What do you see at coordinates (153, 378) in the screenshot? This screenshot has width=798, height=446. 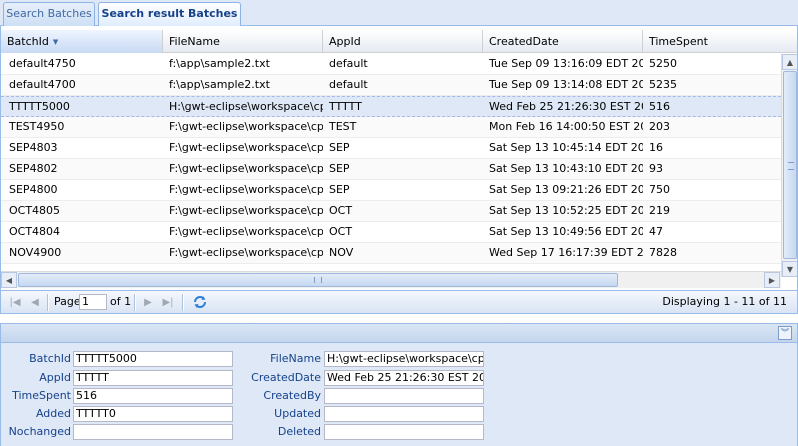 I see `appid-field: TTTTT` at bounding box center [153, 378].